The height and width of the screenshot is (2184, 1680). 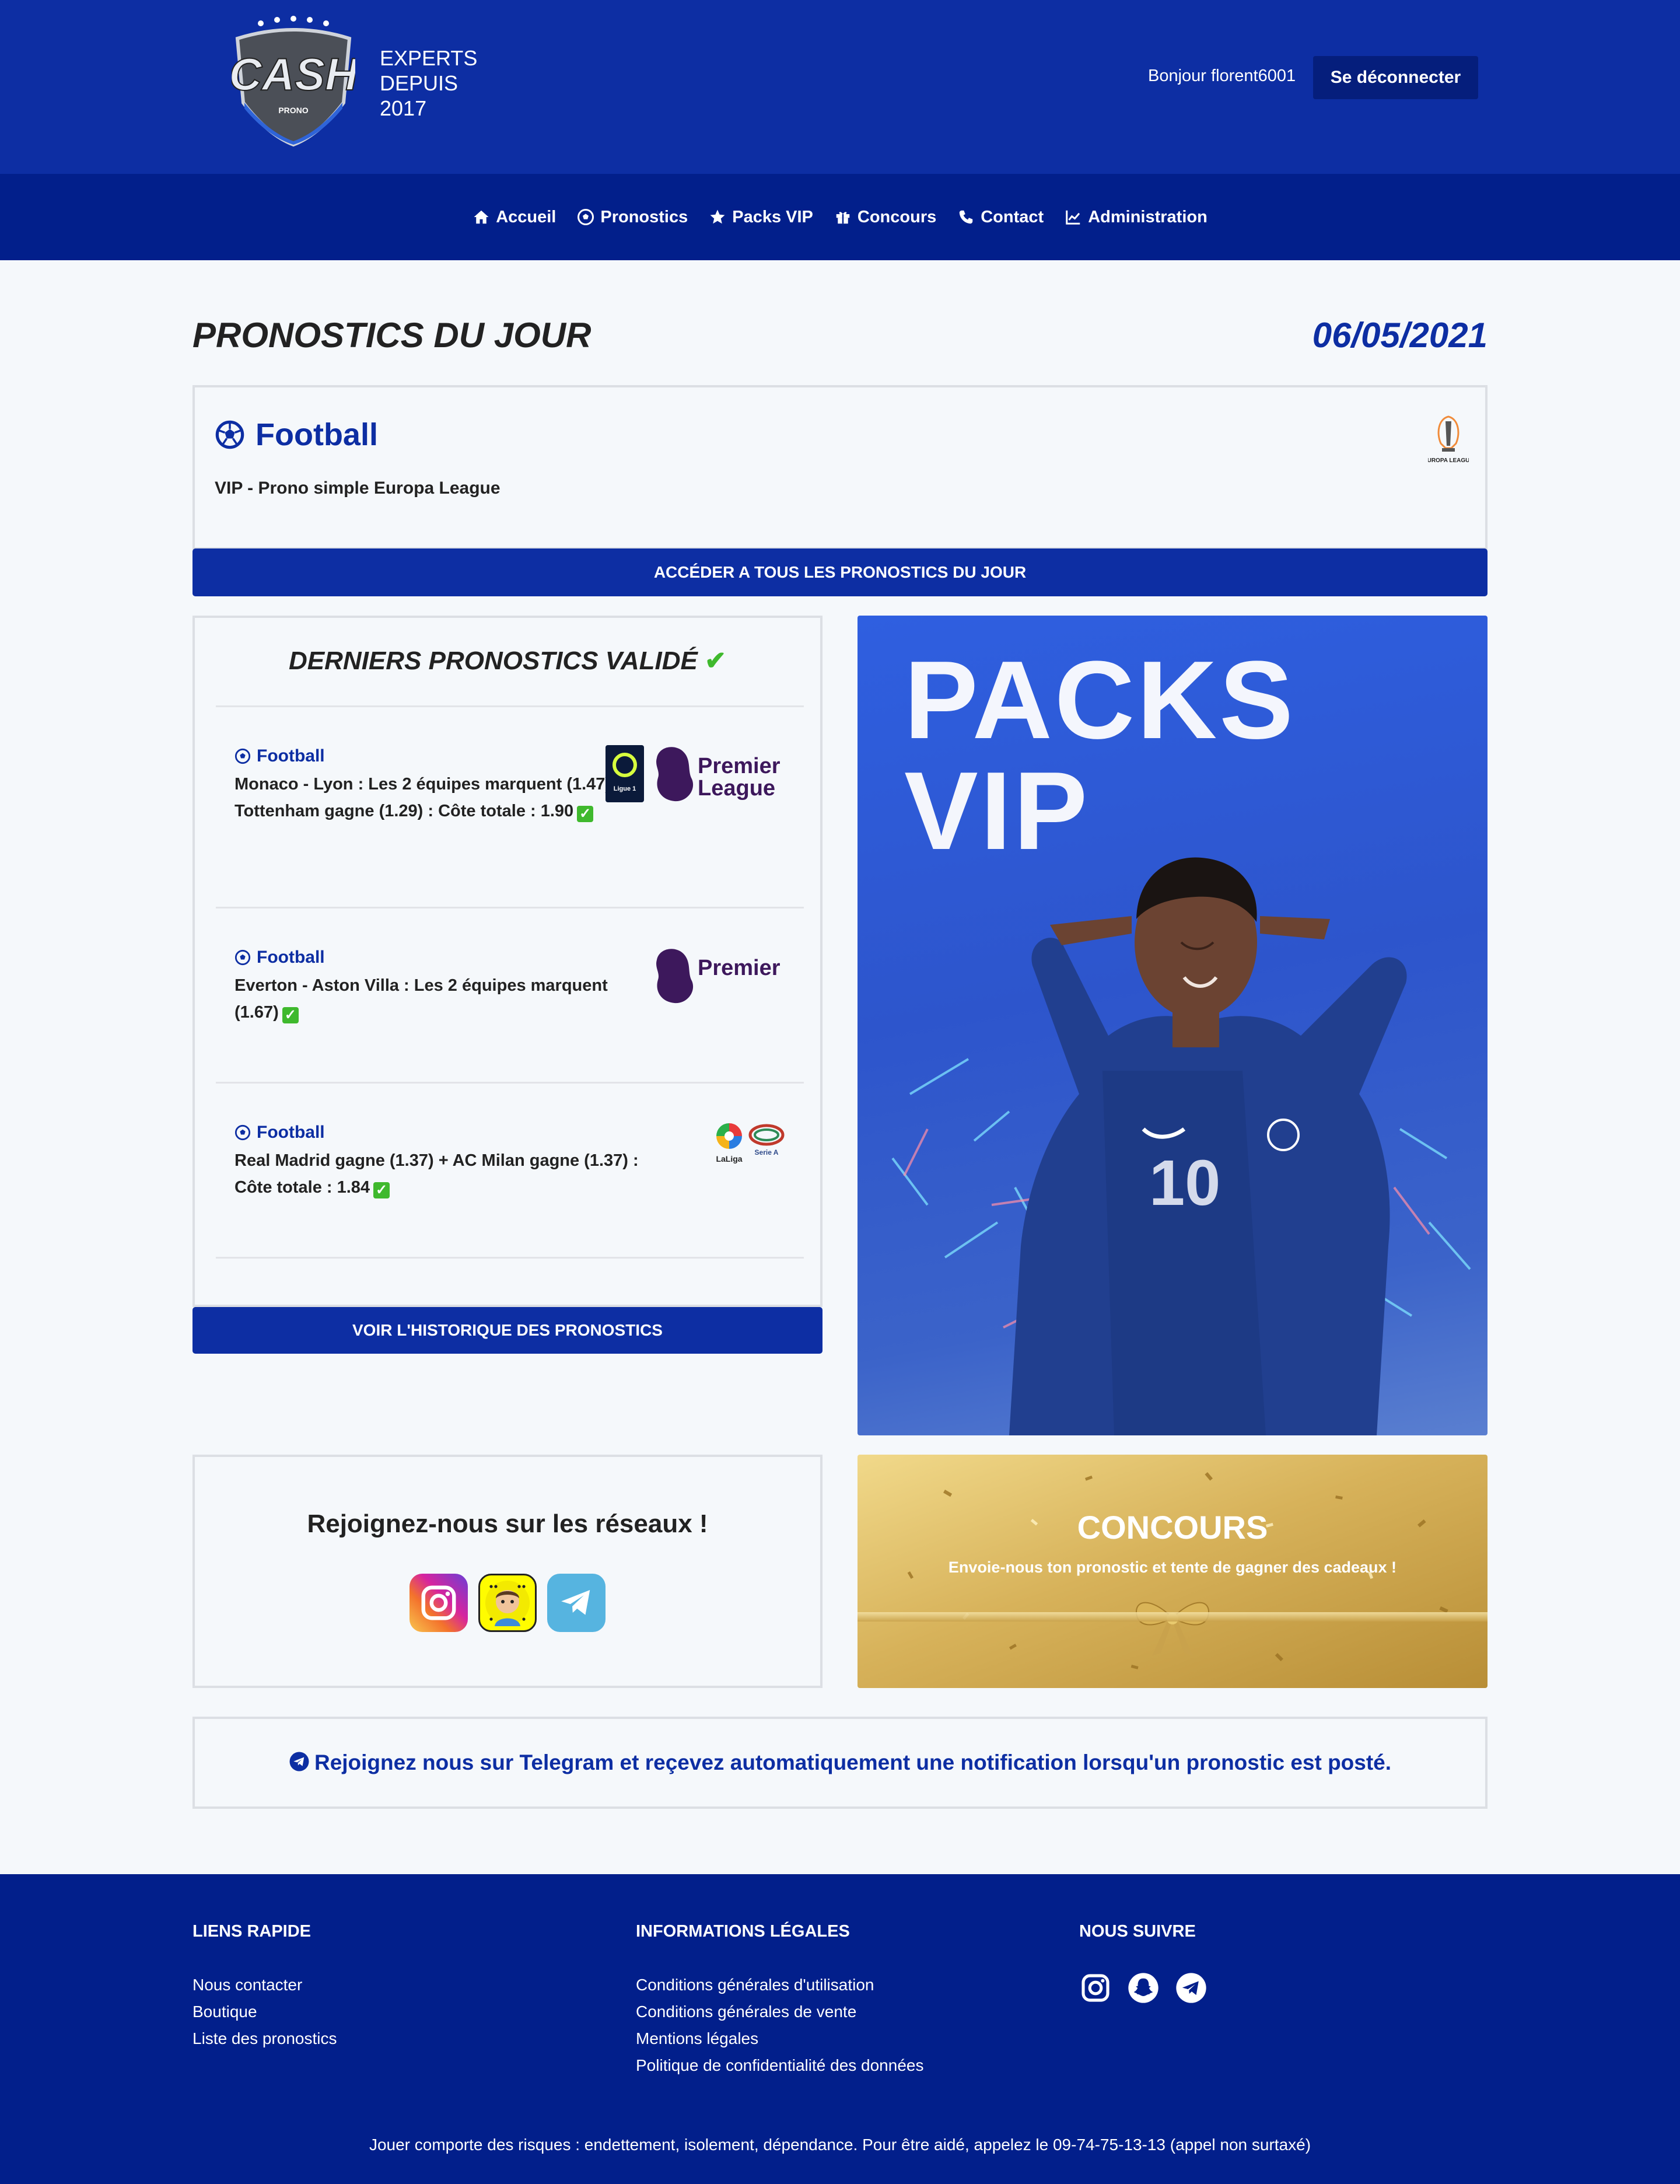 What do you see at coordinates (644, 216) in the screenshot?
I see `nav-label: Pronostics` at bounding box center [644, 216].